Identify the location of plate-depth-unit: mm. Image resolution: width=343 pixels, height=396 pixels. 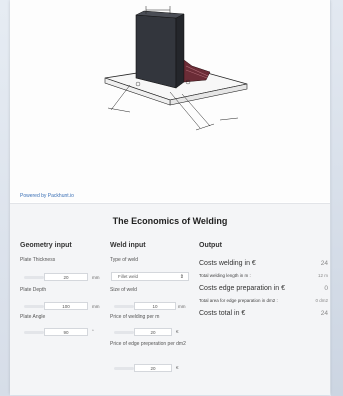
(96, 306).